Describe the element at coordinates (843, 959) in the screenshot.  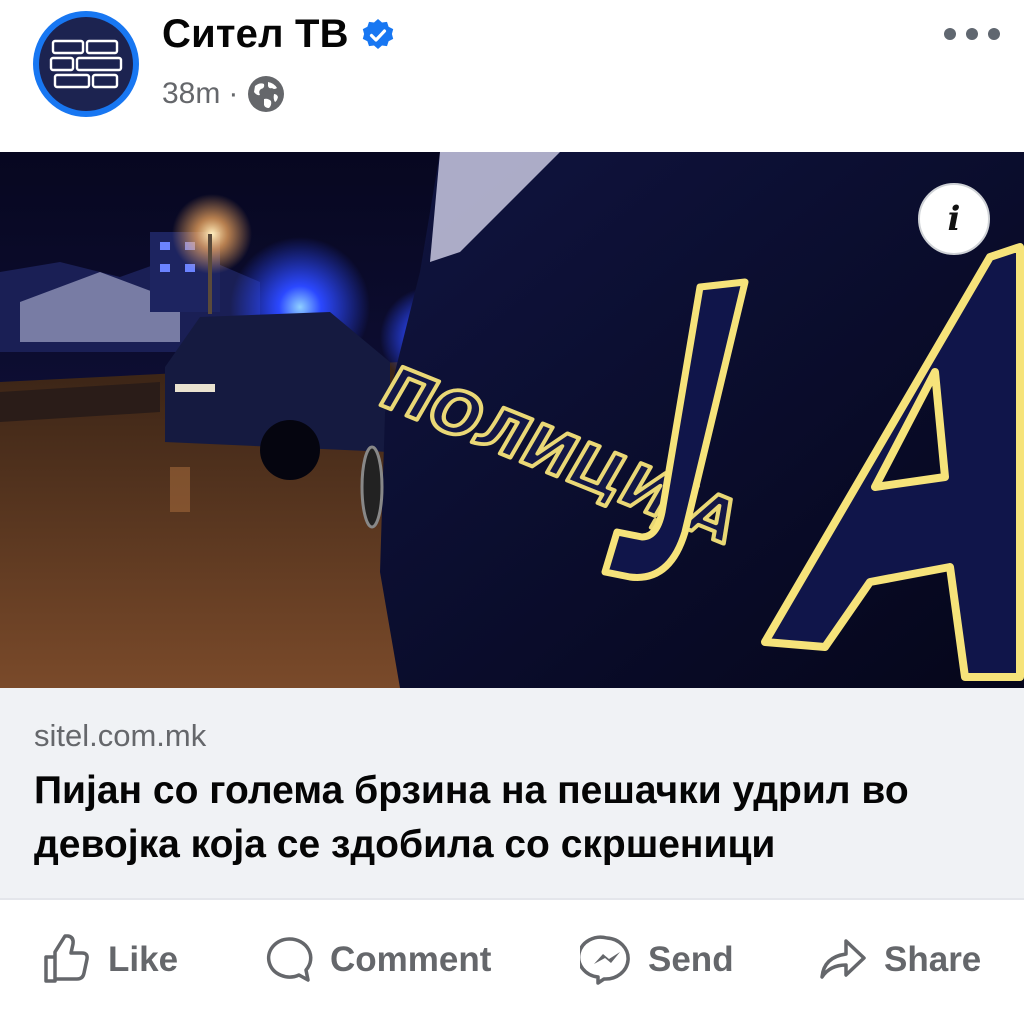
I see `share-arrow-icon` at that location.